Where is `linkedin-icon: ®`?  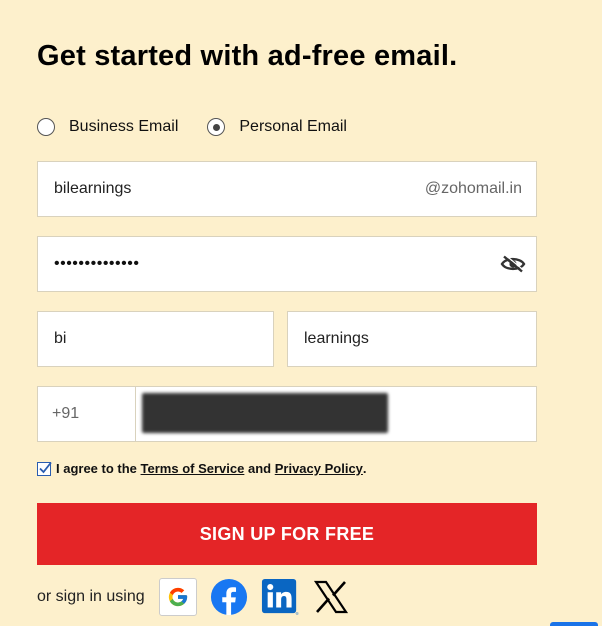
linkedin-icon: ® is located at coordinates (280, 597).